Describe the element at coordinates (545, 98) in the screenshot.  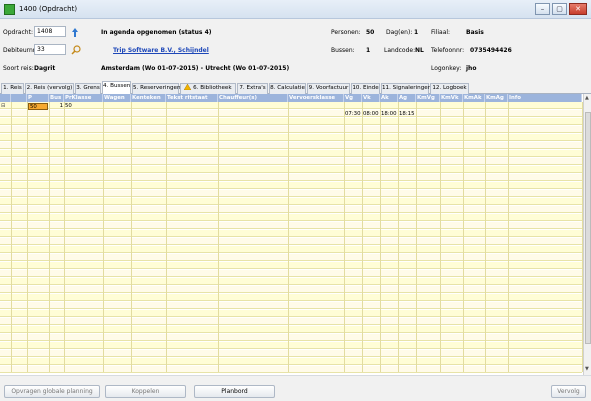
I see `col-info: Info` at that location.